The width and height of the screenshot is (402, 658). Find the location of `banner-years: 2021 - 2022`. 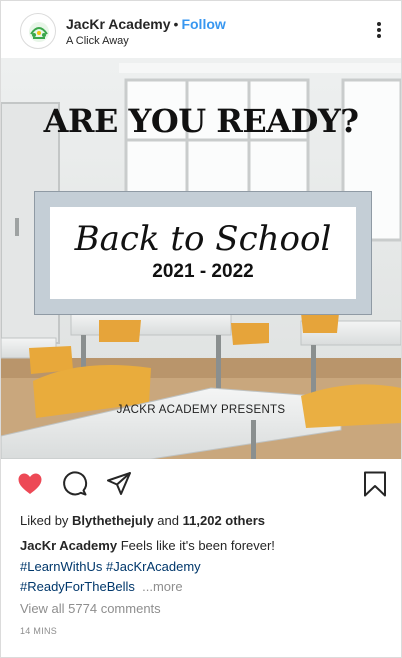

banner-years: 2021 - 2022 is located at coordinates (203, 271).